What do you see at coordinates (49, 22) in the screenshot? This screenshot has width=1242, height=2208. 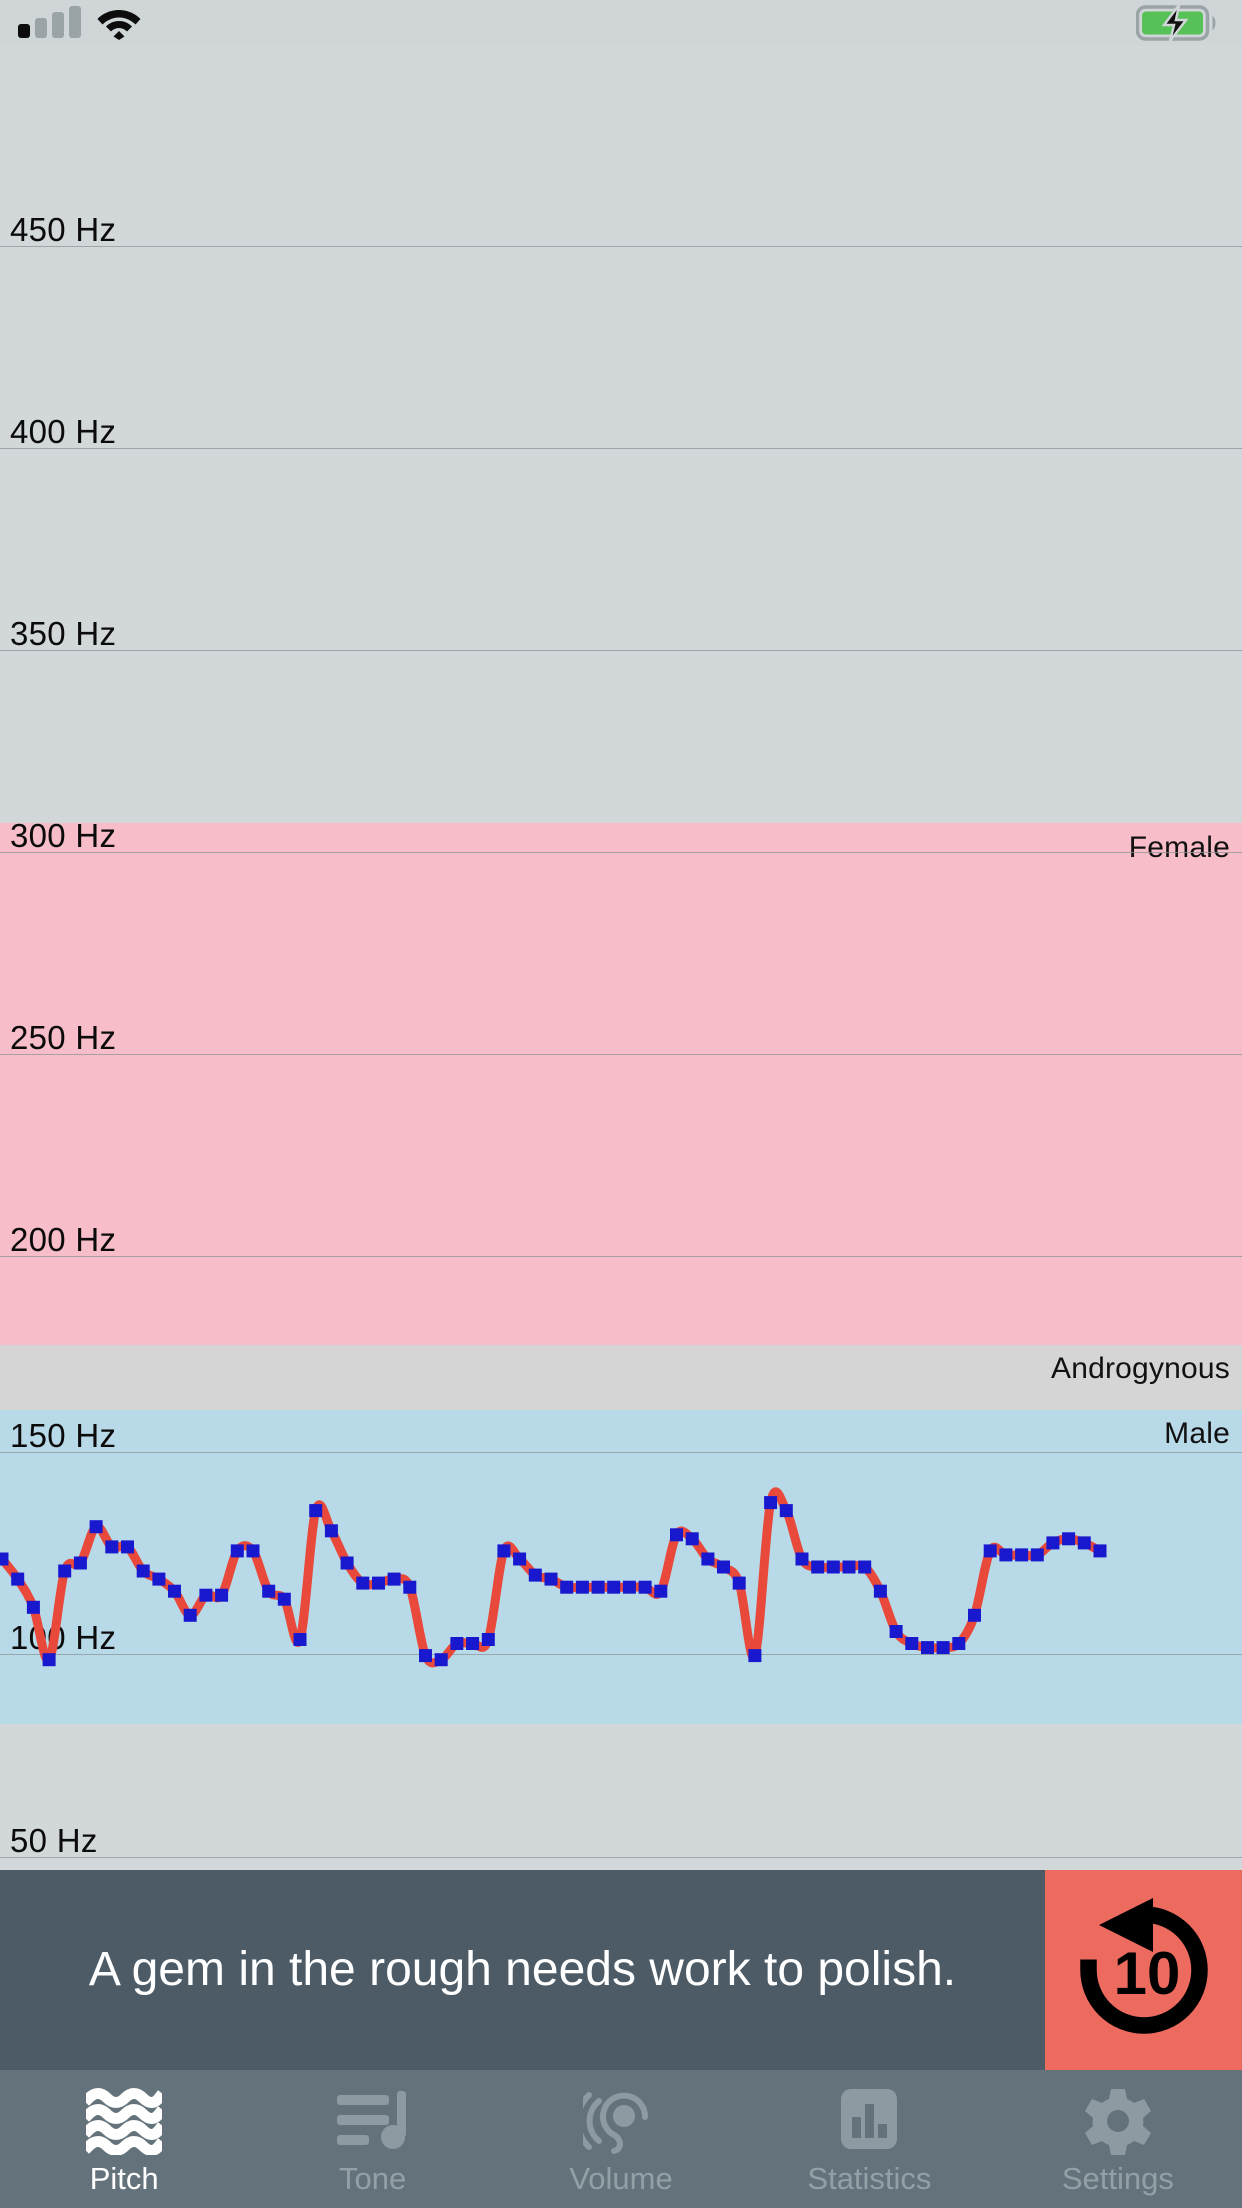 I see `cellular-signal-icon` at bounding box center [49, 22].